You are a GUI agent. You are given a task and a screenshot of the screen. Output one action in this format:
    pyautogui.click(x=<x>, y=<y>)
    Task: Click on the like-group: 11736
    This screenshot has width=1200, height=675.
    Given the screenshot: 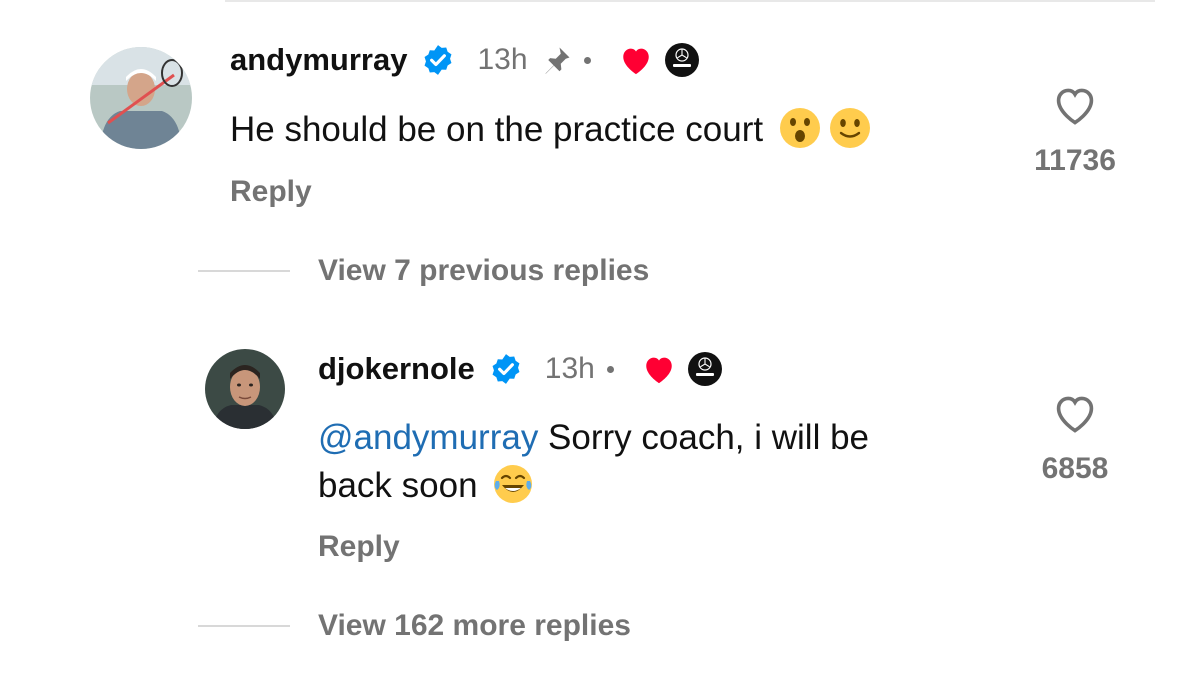 What is the action you would take?
    pyautogui.click(x=1075, y=131)
    